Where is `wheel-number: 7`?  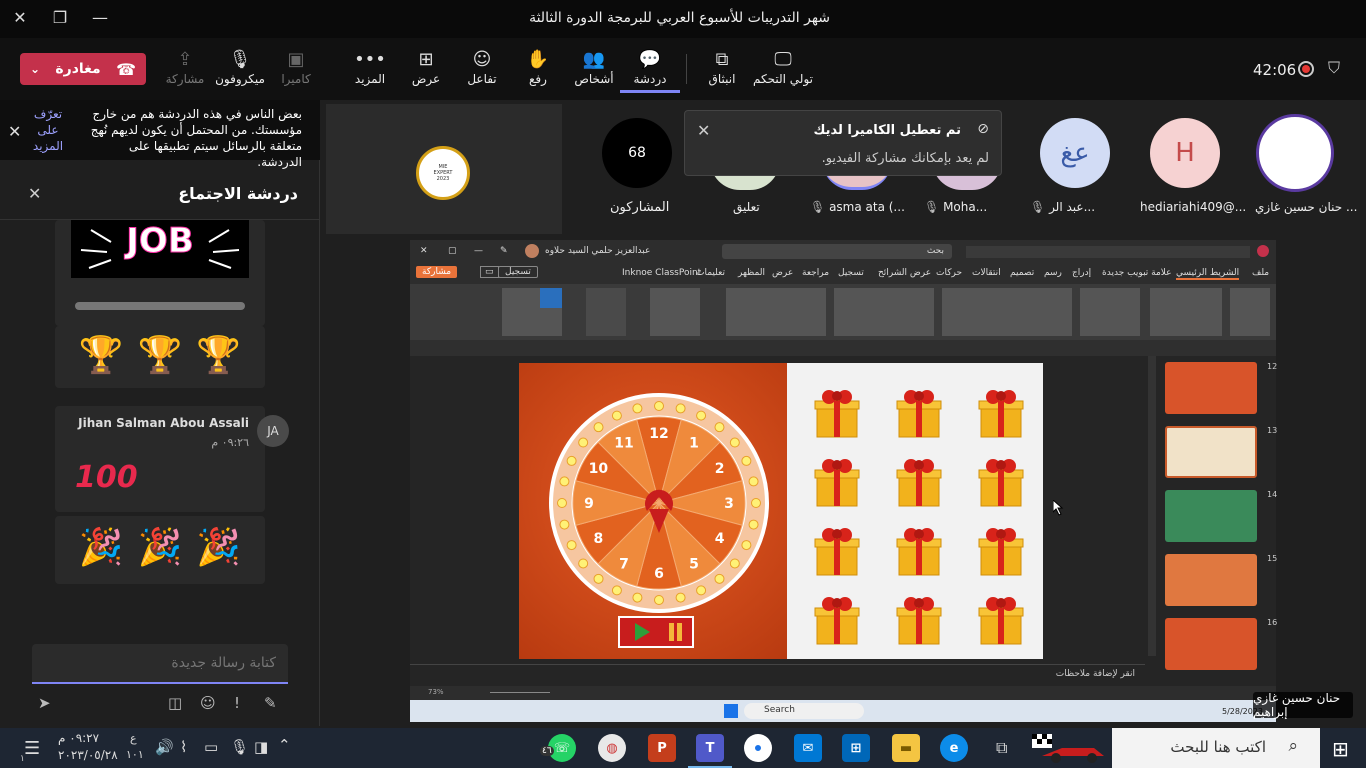
wheel-number: 7 is located at coordinates (624, 565).